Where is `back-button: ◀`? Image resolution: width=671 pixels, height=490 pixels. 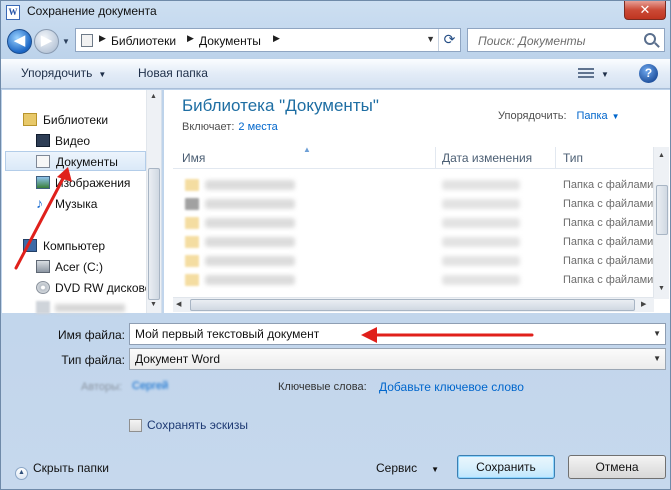
back-button: ◀ is located at coordinates (19, 41).